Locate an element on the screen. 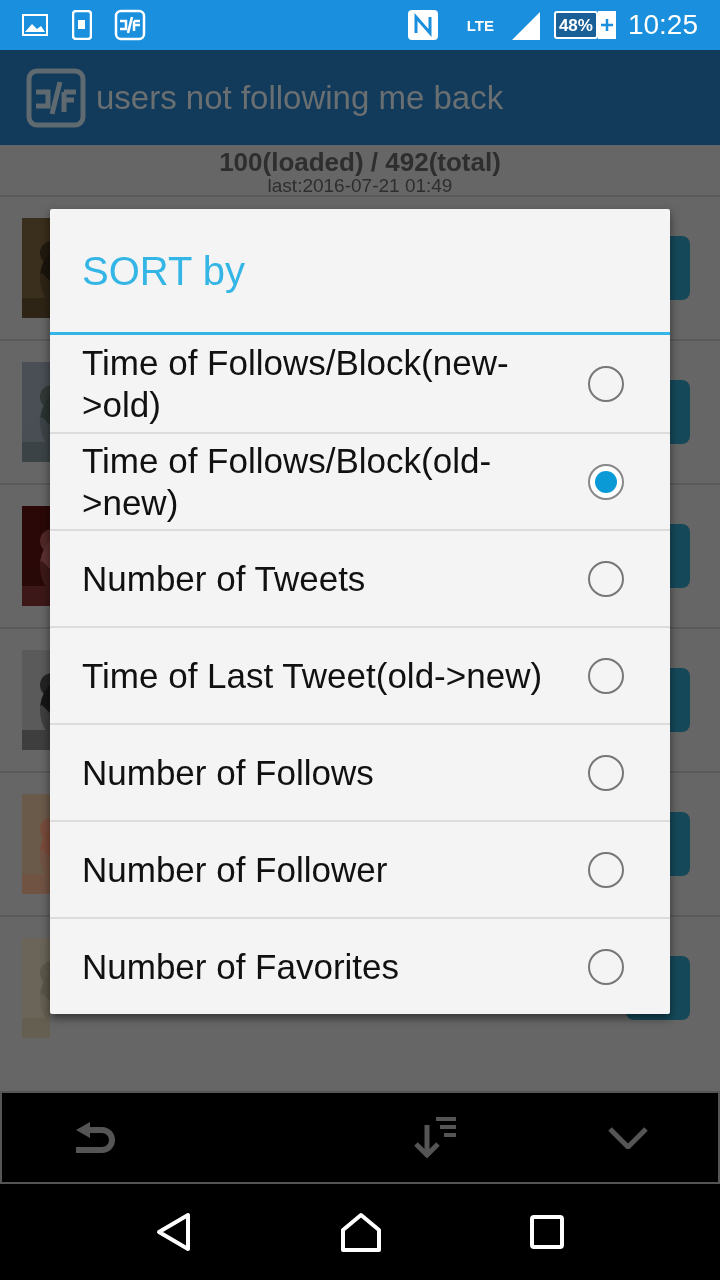  last-updated: last:2016-07-21 01:49 is located at coordinates (360, 186).